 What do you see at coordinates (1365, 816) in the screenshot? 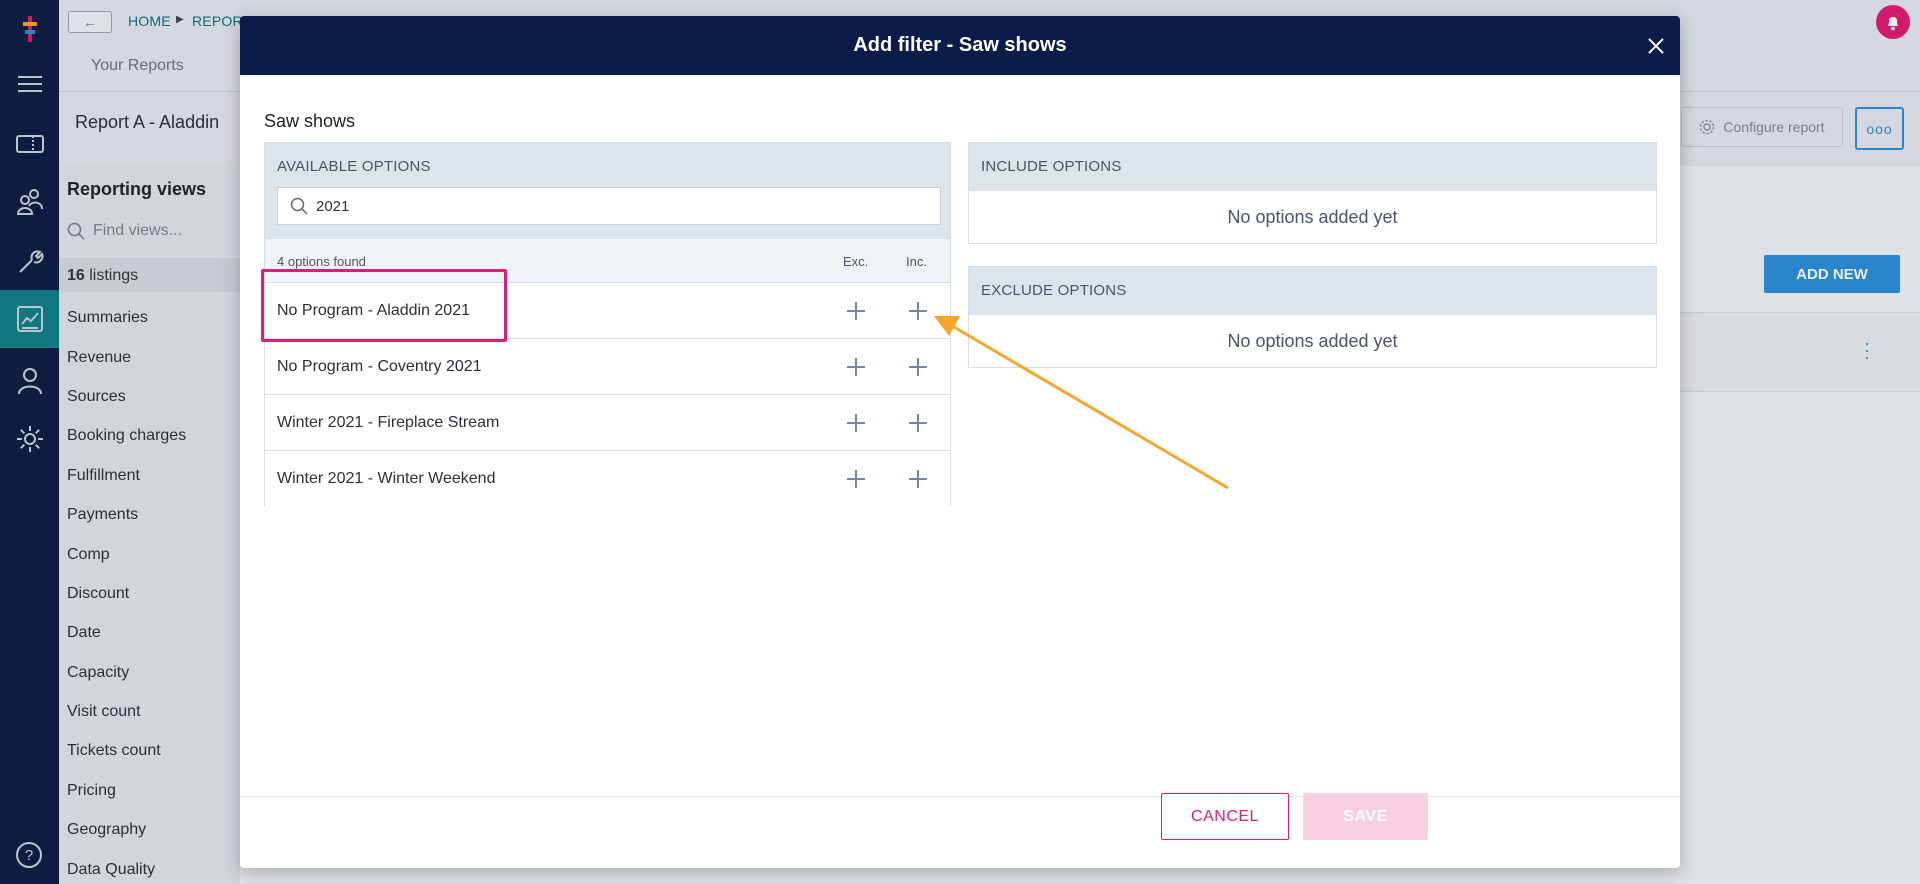
I see `save-button: SAVE` at bounding box center [1365, 816].